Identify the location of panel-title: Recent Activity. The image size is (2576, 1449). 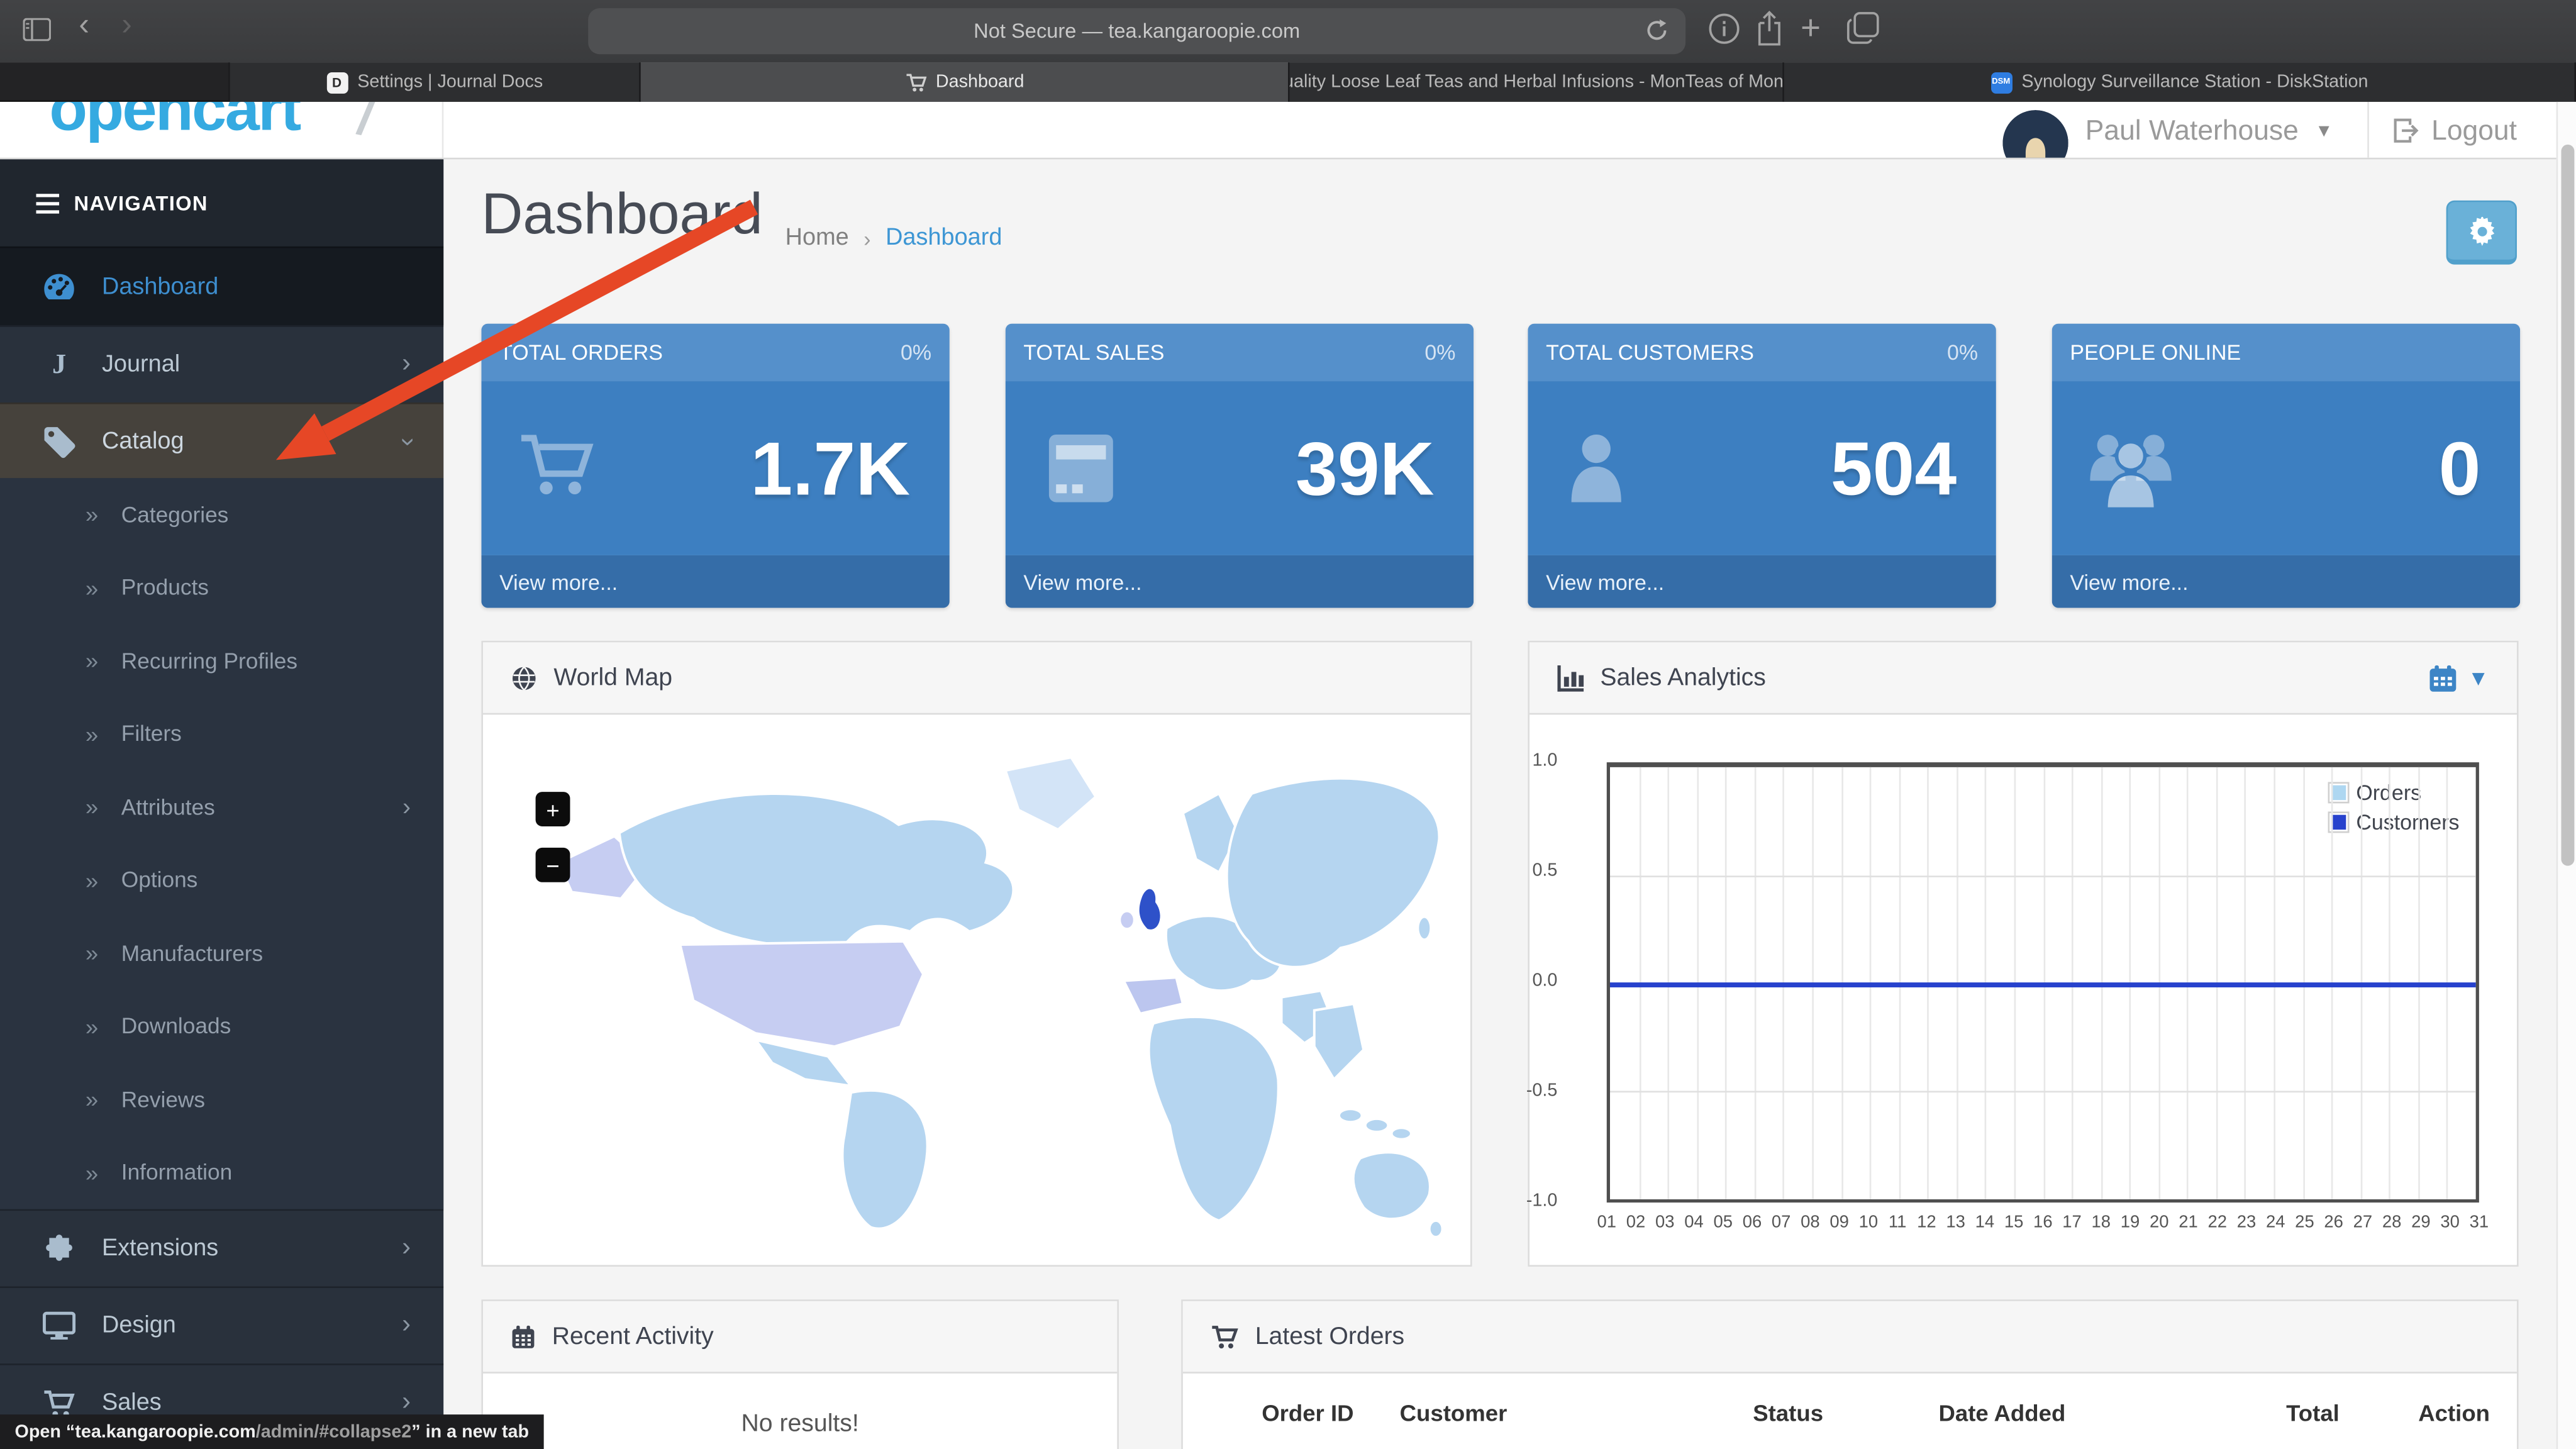
(633, 1336).